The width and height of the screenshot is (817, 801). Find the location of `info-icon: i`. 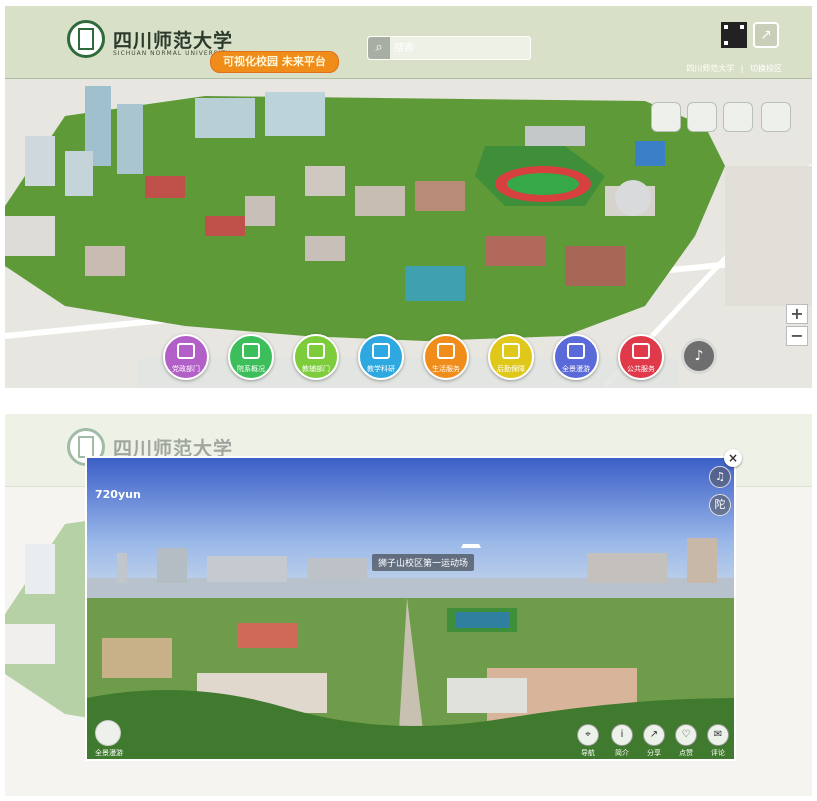

info-icon: i is located at coordinates (622, 735).